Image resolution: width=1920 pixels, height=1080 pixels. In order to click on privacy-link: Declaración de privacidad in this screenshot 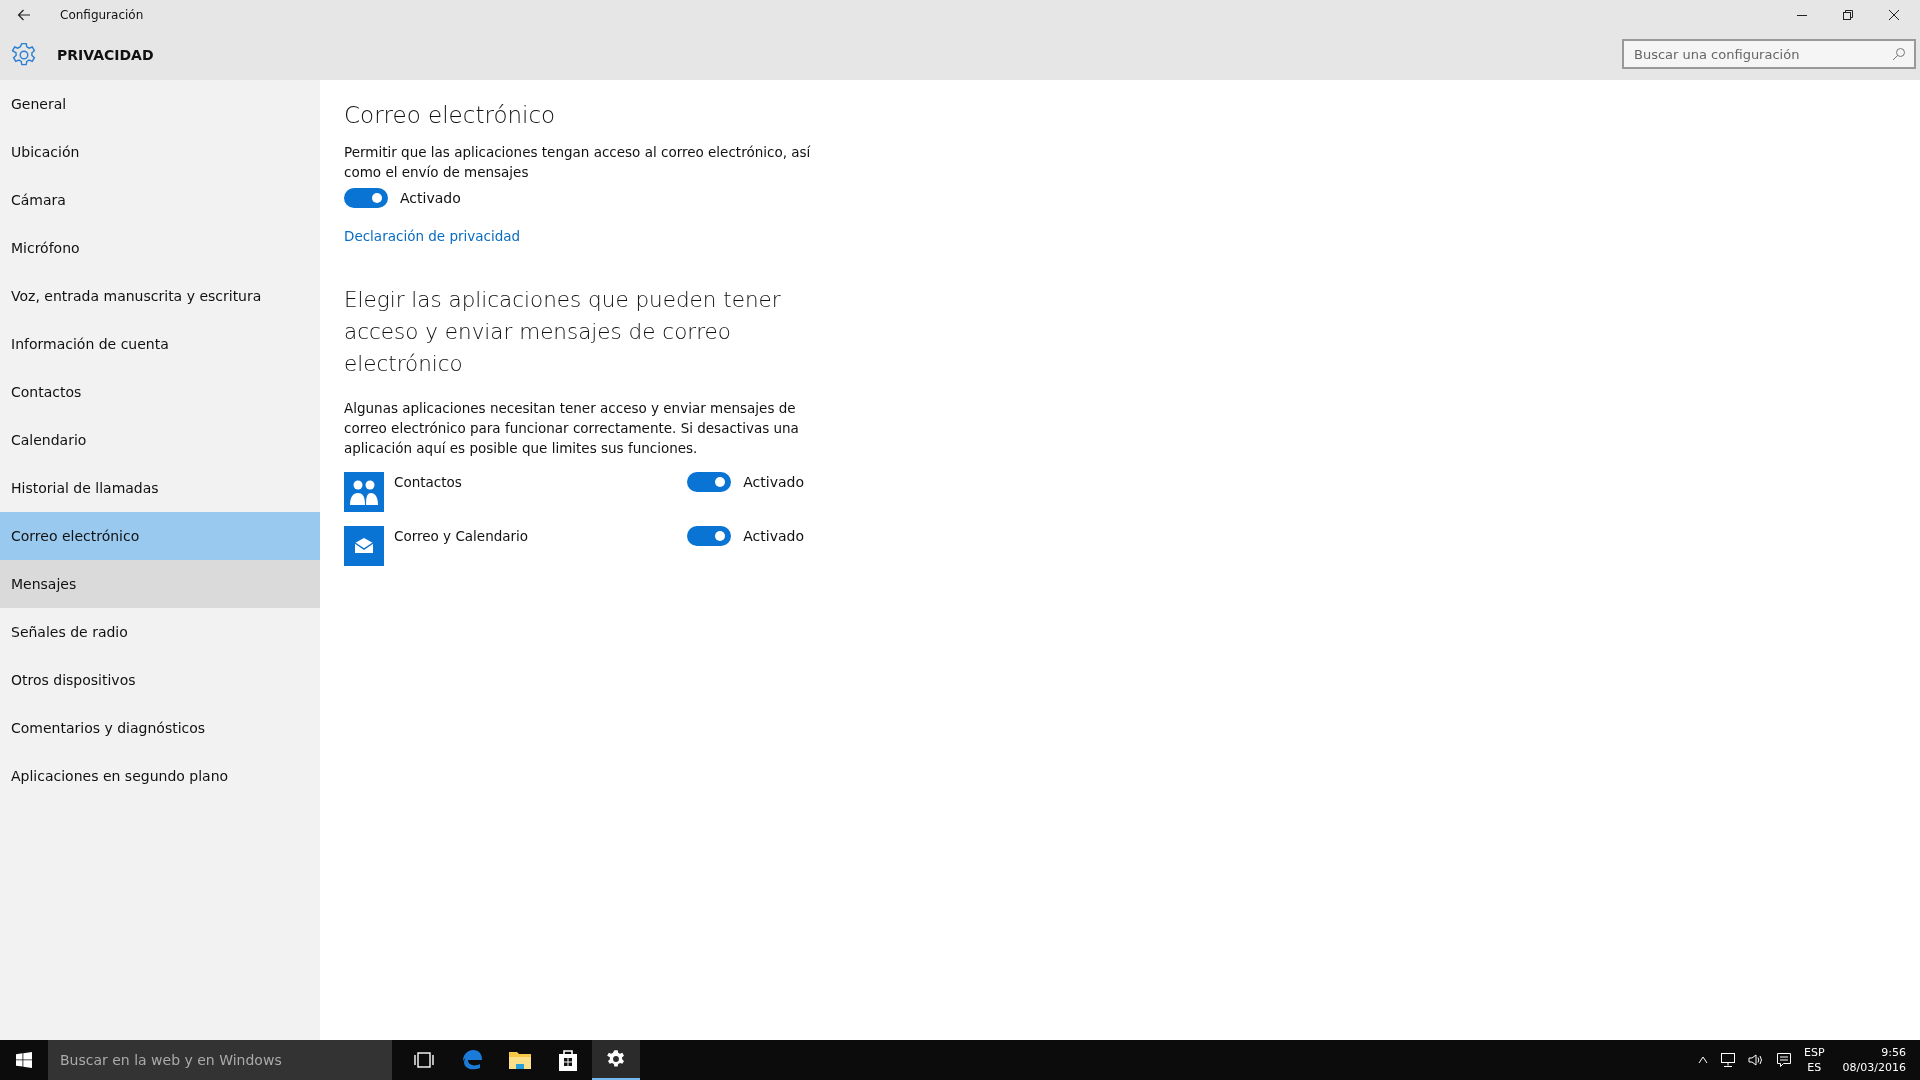, I will do `click(432, 236)`.